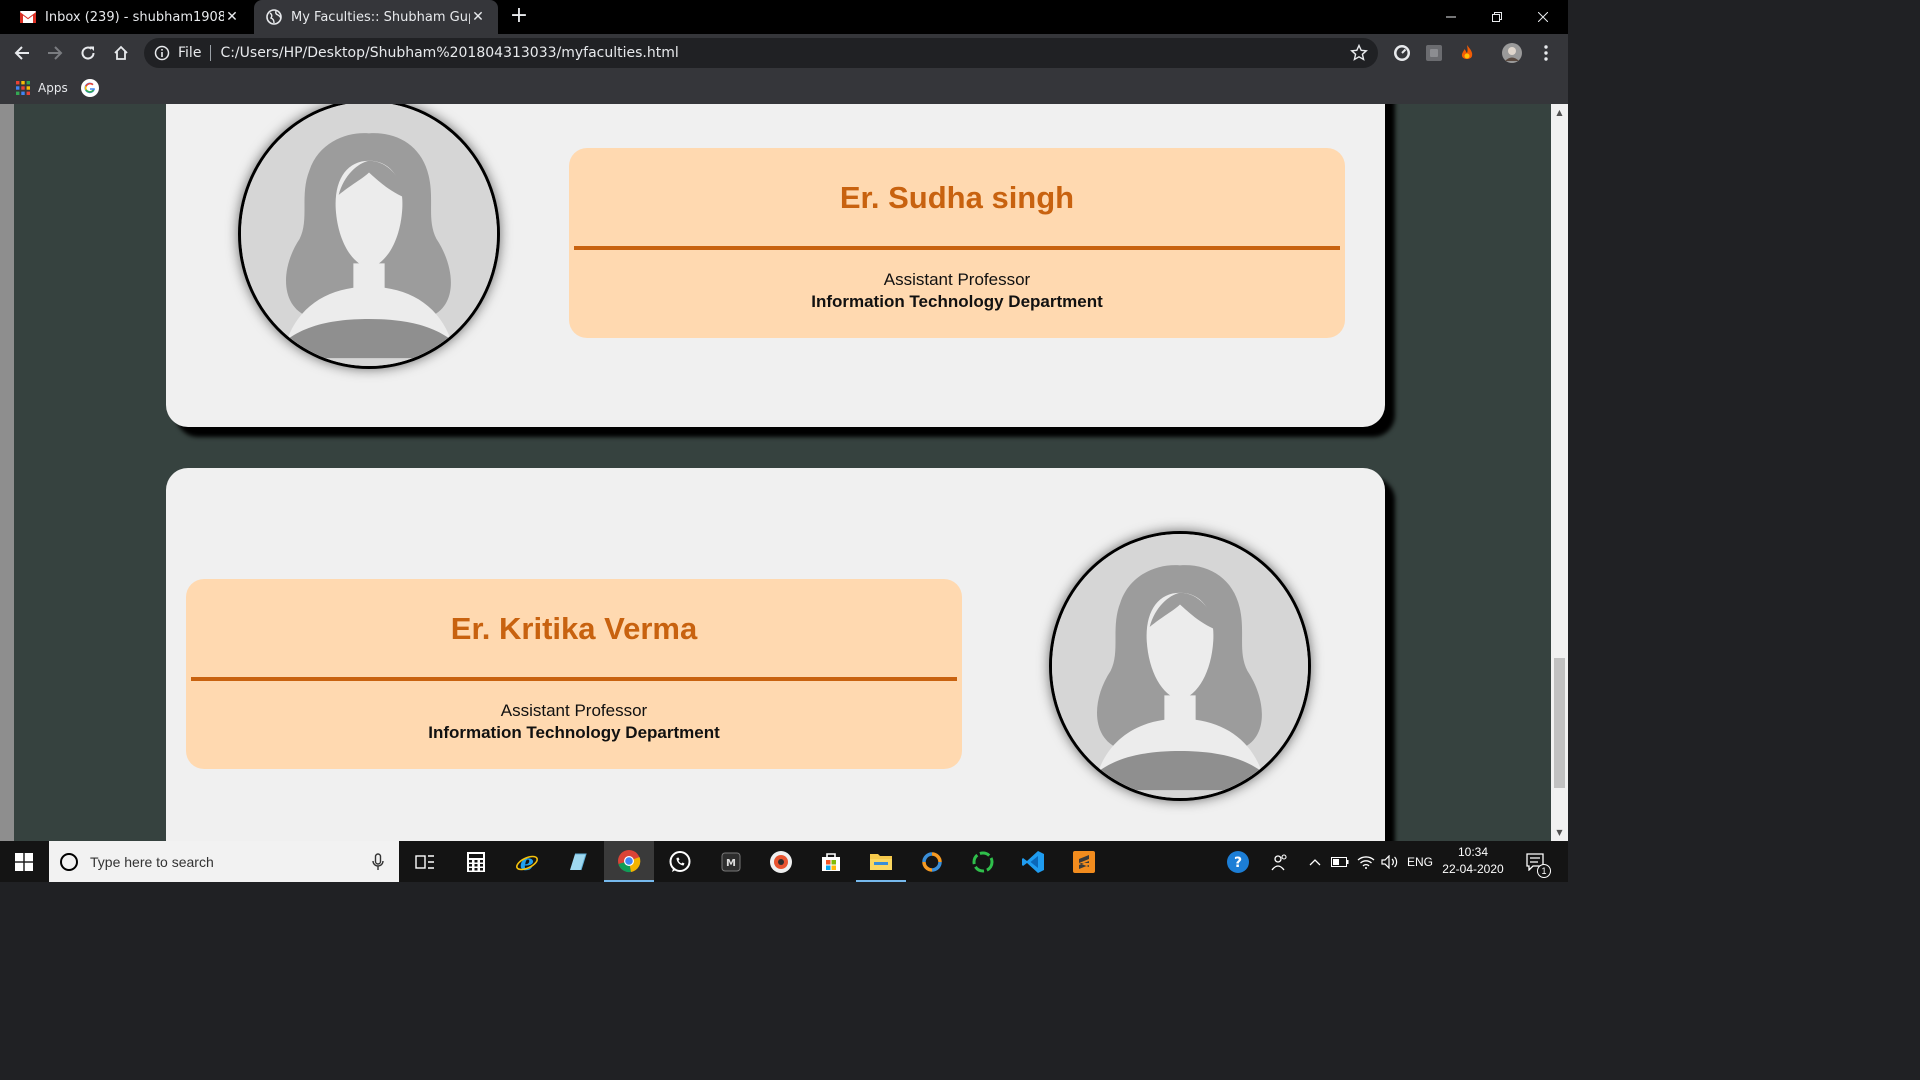  I want to click on app-icon: M, so click(731, 861).